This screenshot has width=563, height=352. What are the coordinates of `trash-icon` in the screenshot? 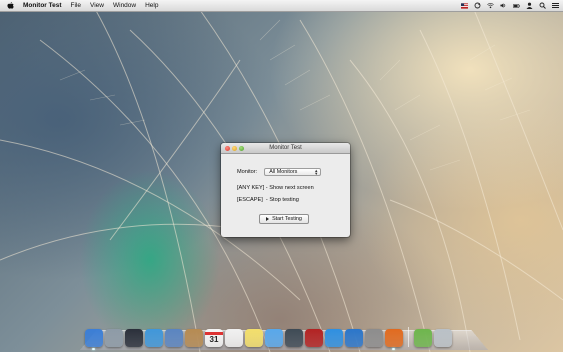 It's located at (443, 338).